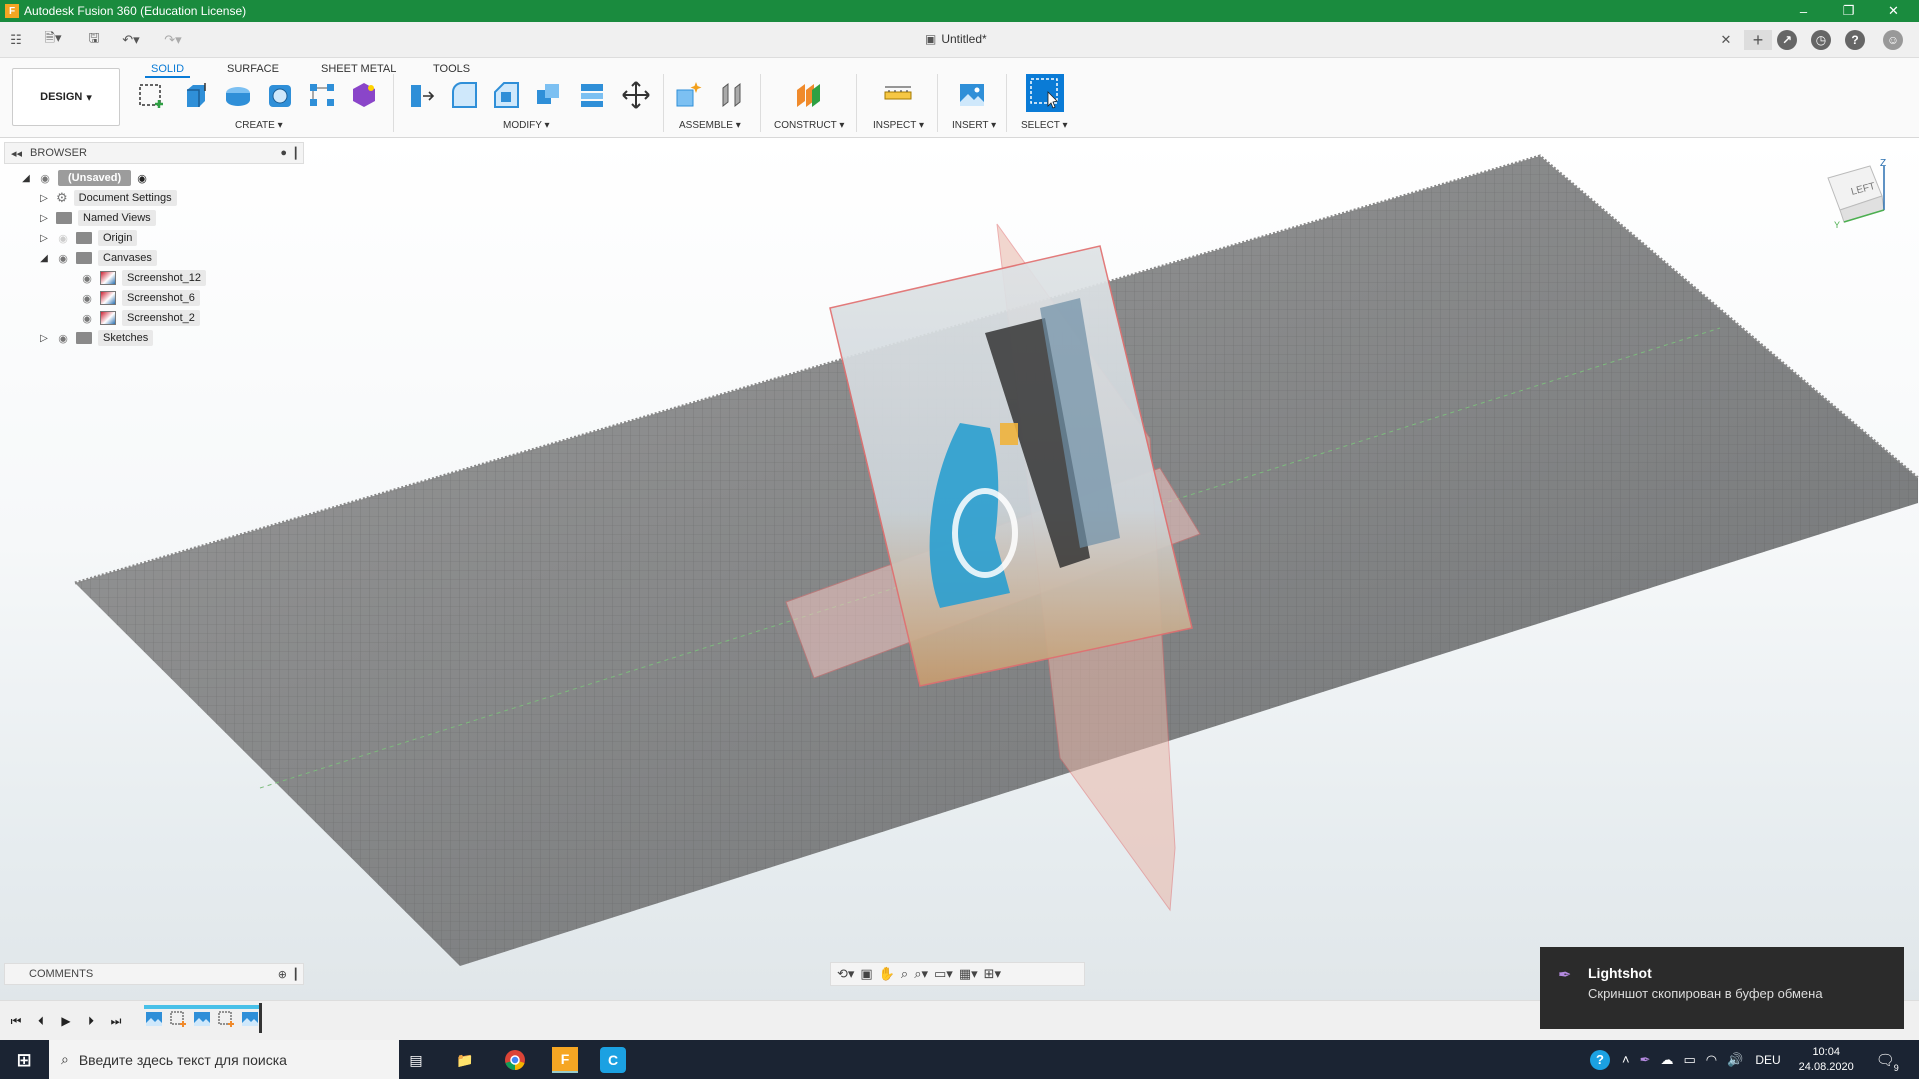 This screenshot has width=1919, height=1079. What do you see at coordinates (16, 1021) in the screenshot?
I see `go-to-start-icon: ⏮` at bounding box center [16, 1021].